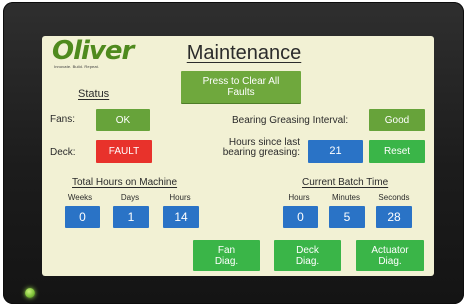  I want to click on actuator-diag-button: Actuator Diag., so click(390, 255).